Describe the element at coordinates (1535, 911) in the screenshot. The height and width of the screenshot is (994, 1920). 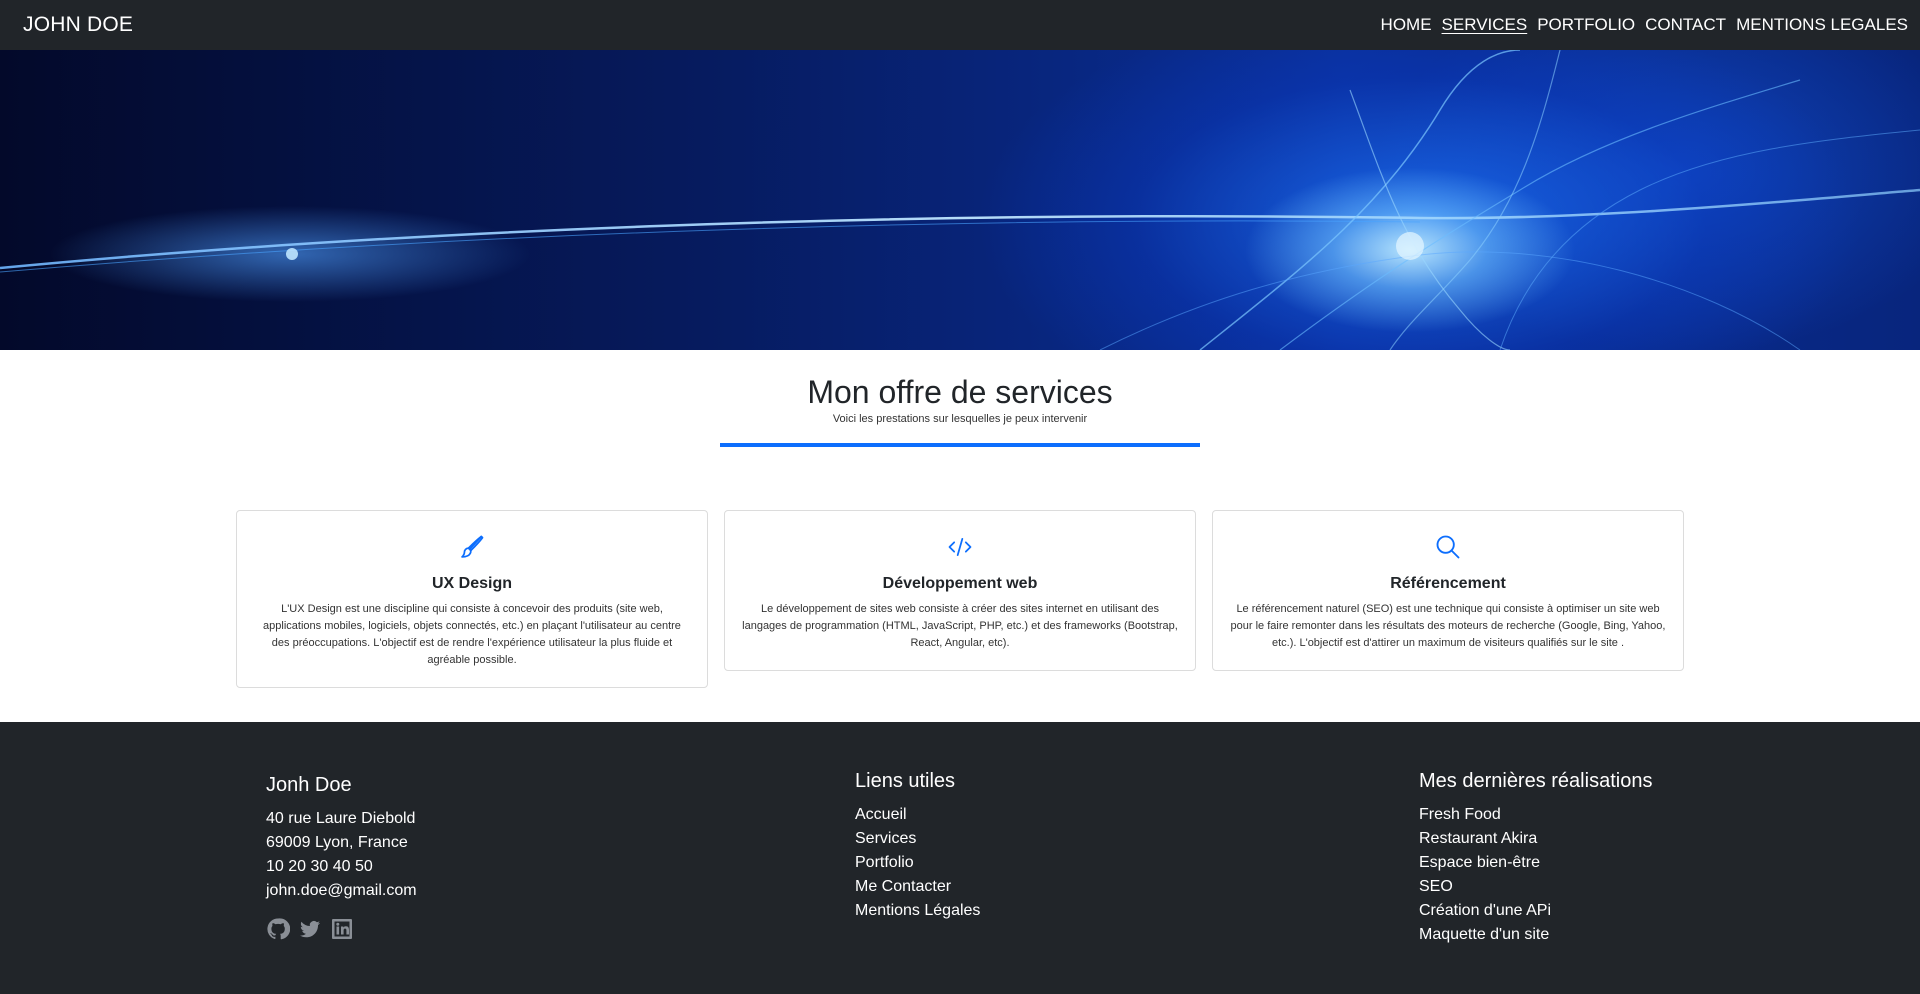
I see `footer-work-creation-api: Création d'une APi` at that location.